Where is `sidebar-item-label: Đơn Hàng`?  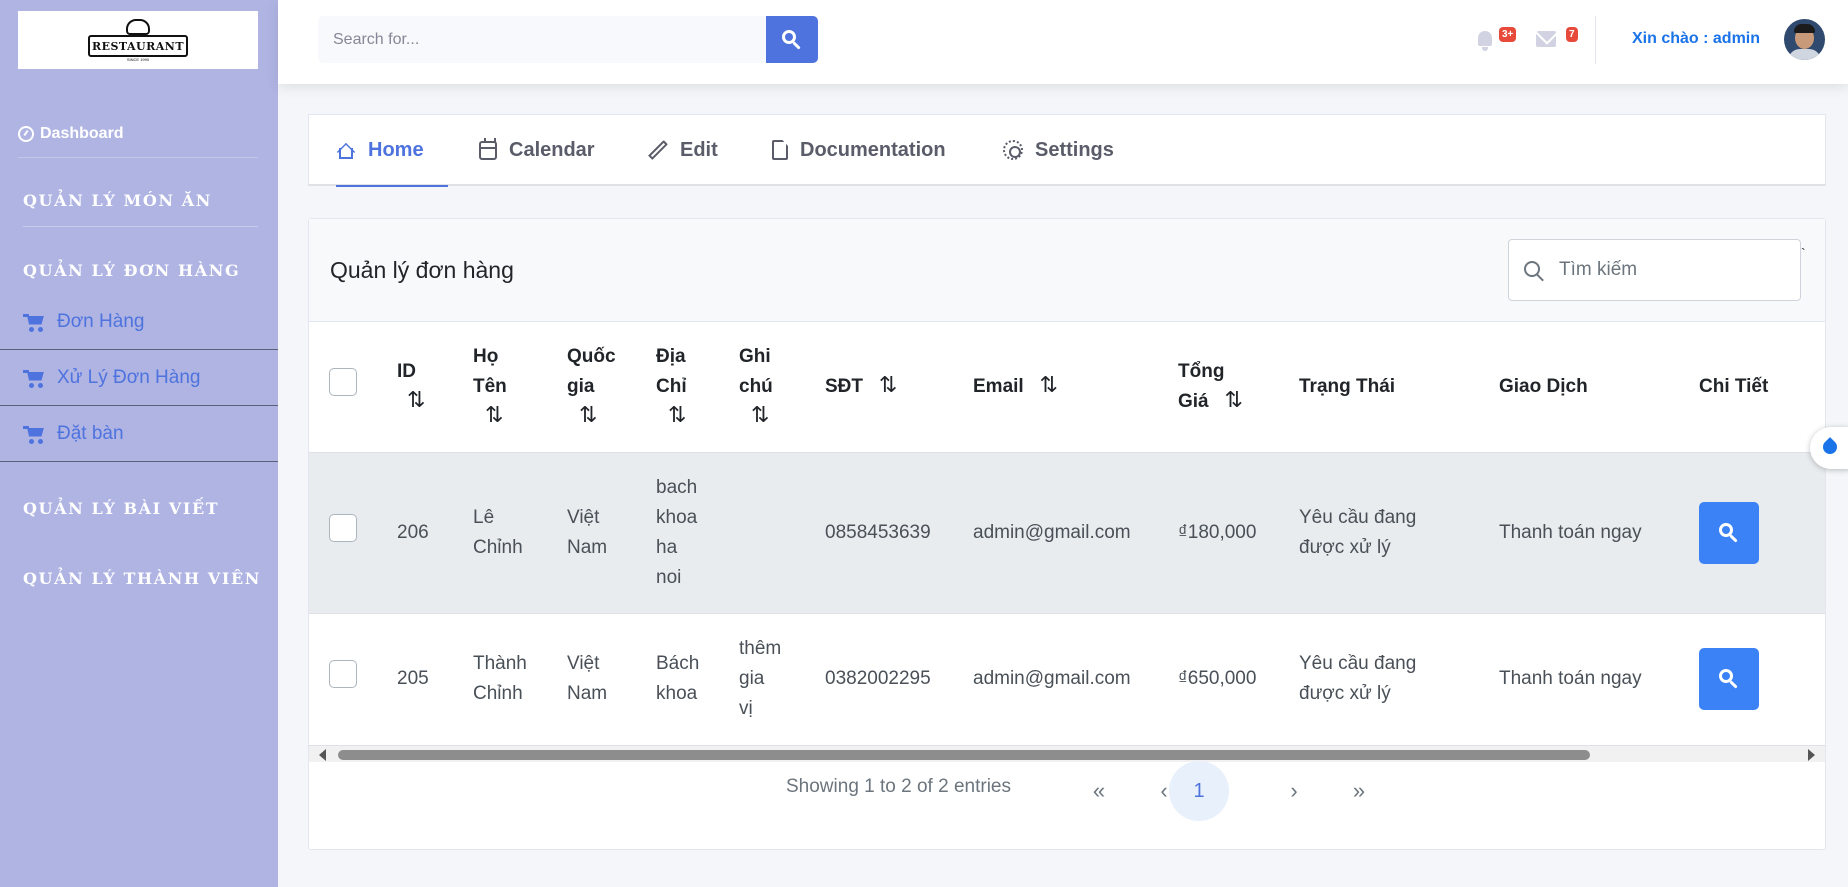
sidebar-item-label: Đơn Hàng is located at coordinates (101, 321).